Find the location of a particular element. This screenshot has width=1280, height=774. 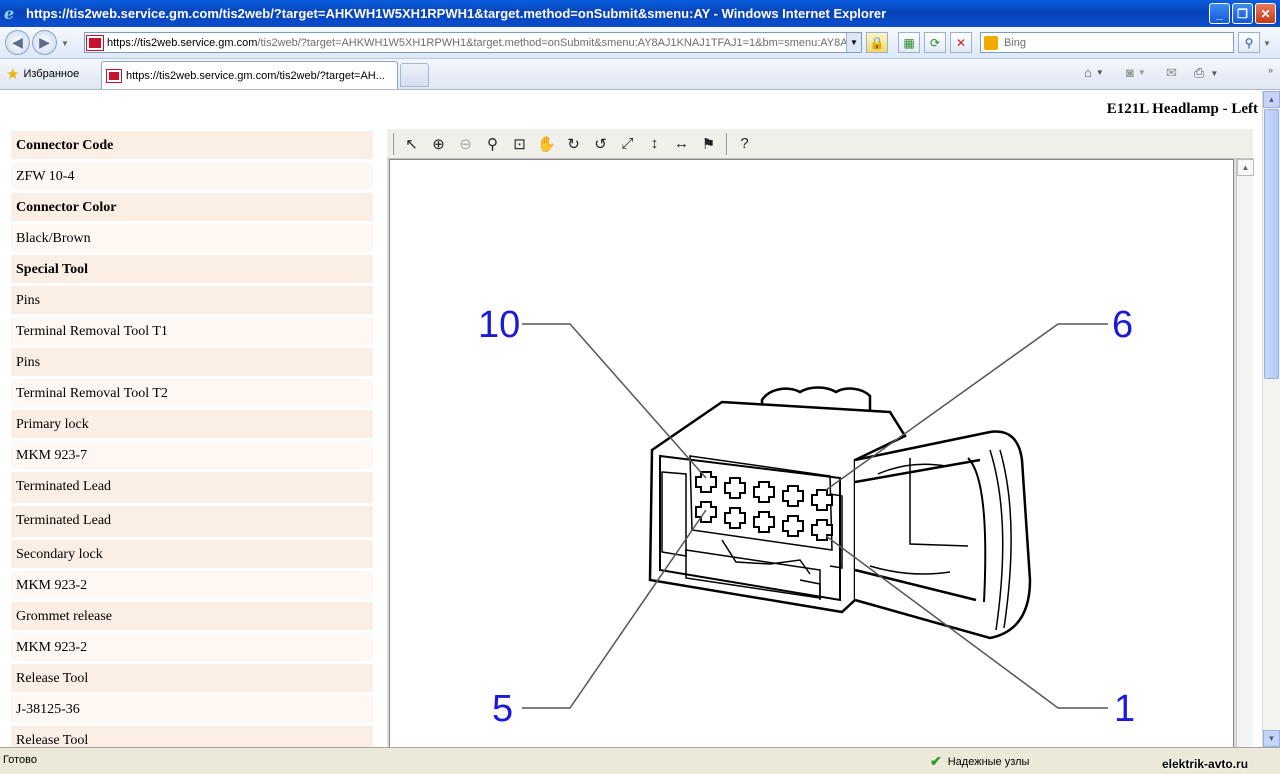

forward-button: ▶ is located at coordinates (44, 42).